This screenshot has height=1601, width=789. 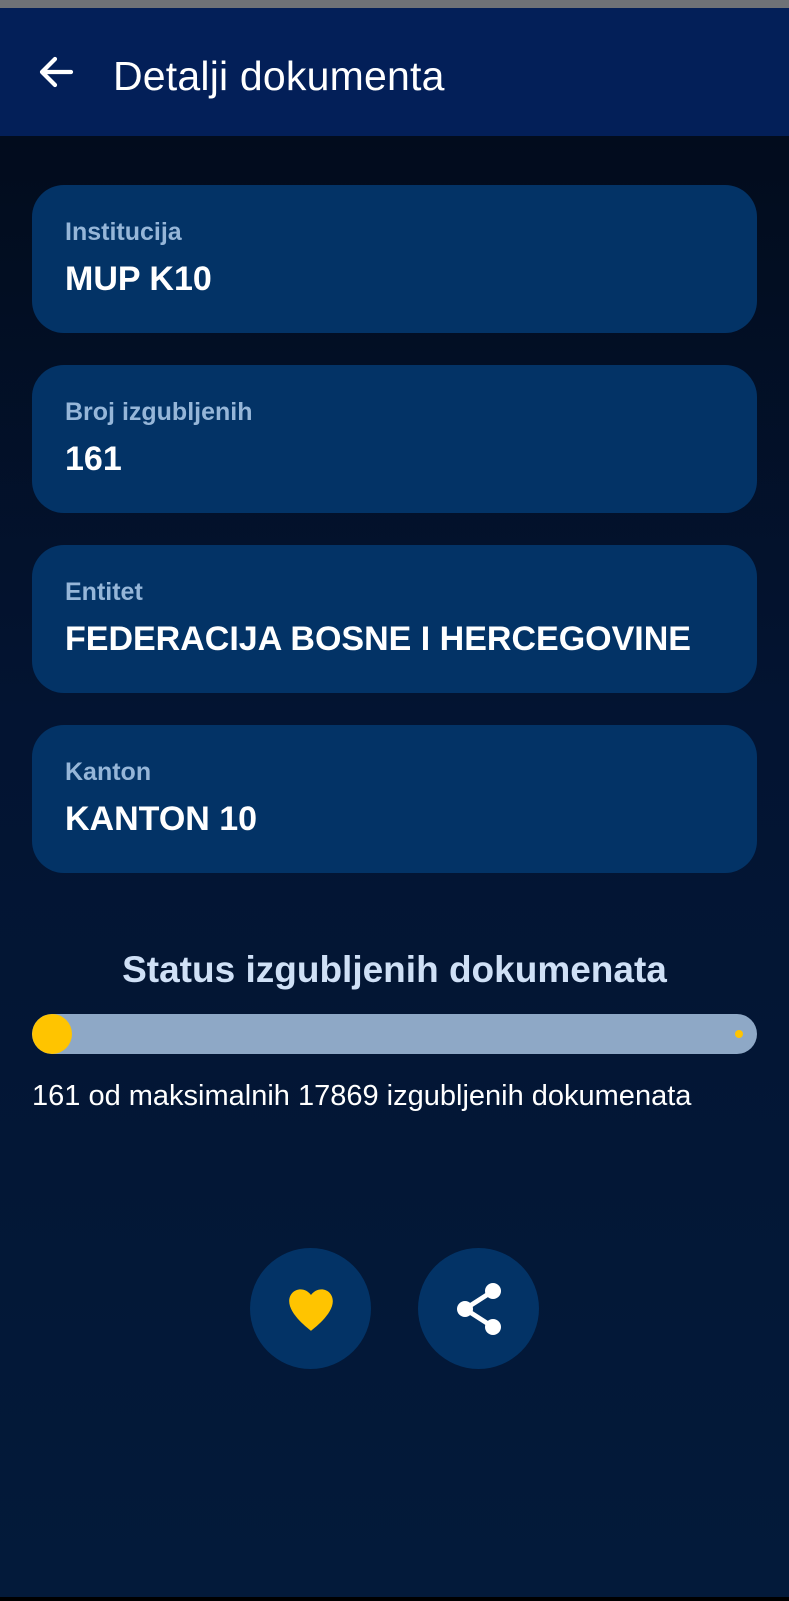 I want to click on heart-icon, so click(x=310, y=1309).